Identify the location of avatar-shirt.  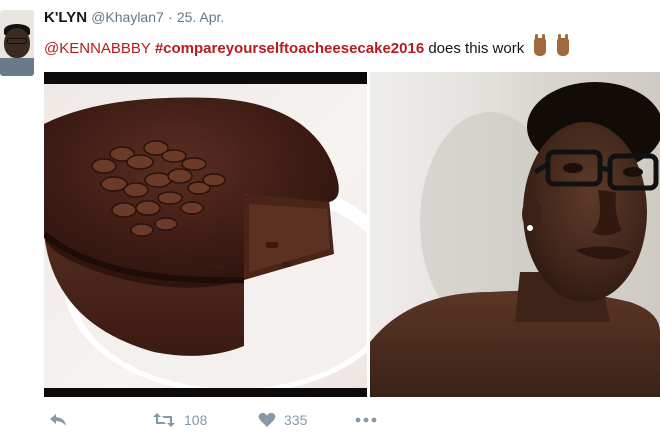
(17, 67).